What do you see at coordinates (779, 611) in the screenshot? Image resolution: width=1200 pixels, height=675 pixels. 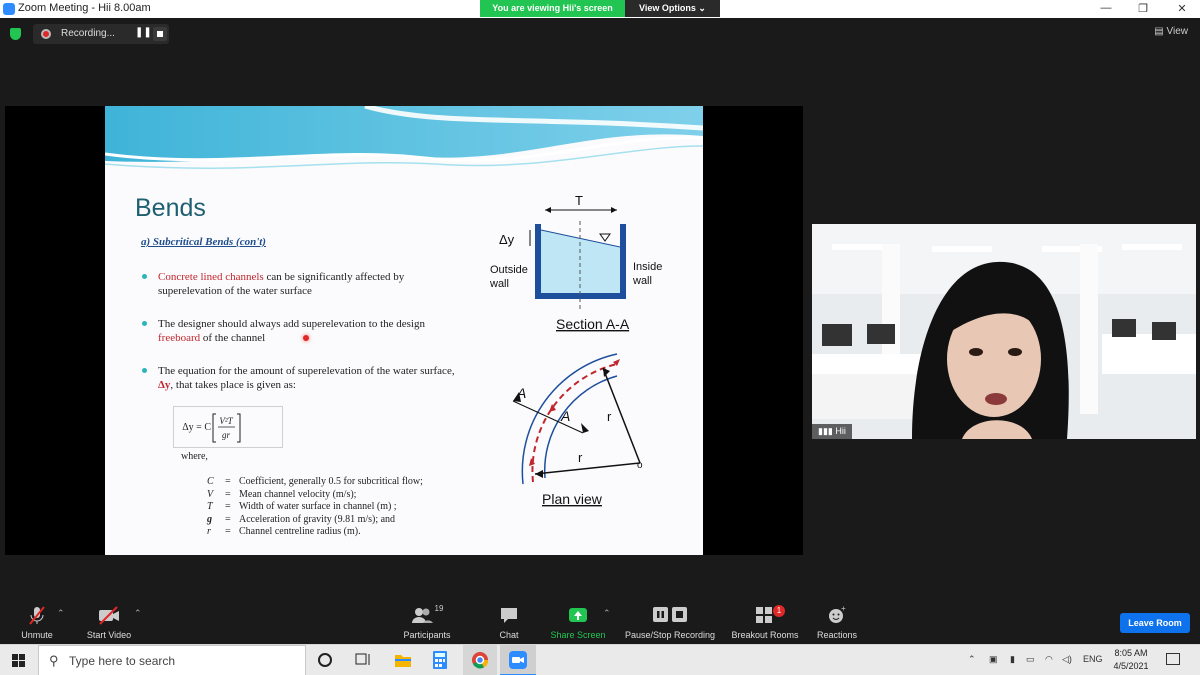 I see `breakout-badge: 1` at bounding box center [779, 611].